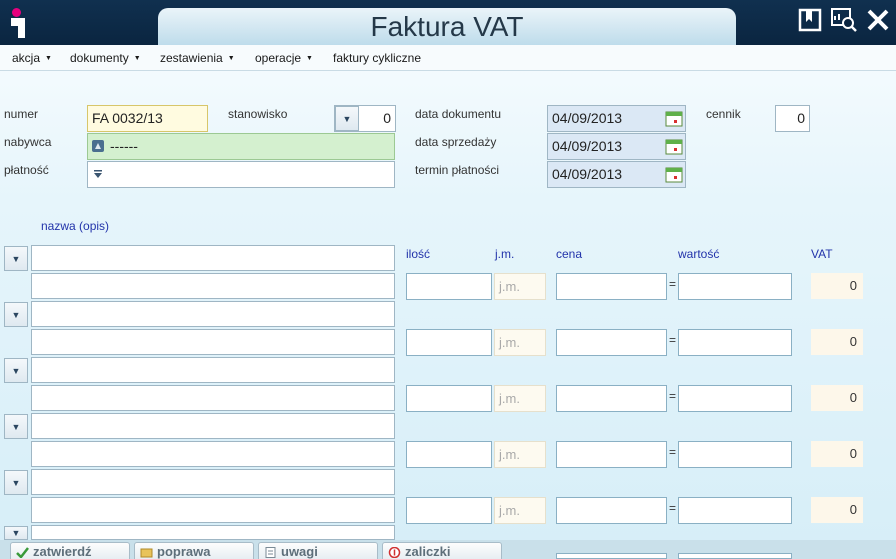 This screenshot has height=559, width=896. I want to click on stanowisko-field: ▼ 0, so click(365, 118).